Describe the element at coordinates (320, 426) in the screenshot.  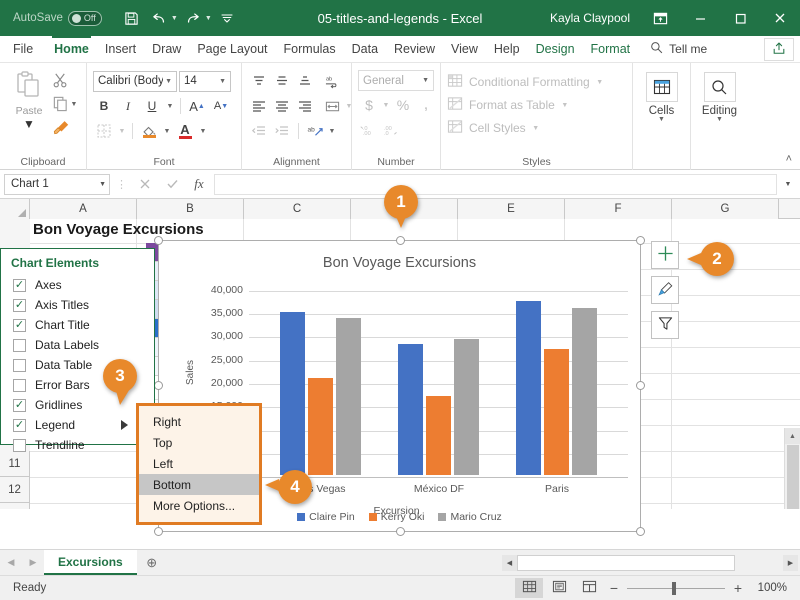
I see `bar-kerry-oki-las-vegas` at that location.